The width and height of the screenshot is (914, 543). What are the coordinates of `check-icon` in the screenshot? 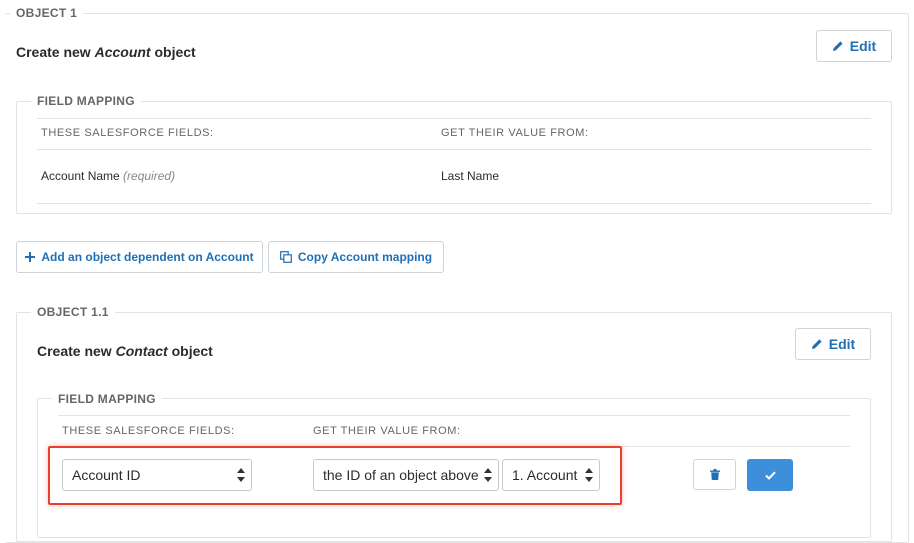 It's located at (770, 475).